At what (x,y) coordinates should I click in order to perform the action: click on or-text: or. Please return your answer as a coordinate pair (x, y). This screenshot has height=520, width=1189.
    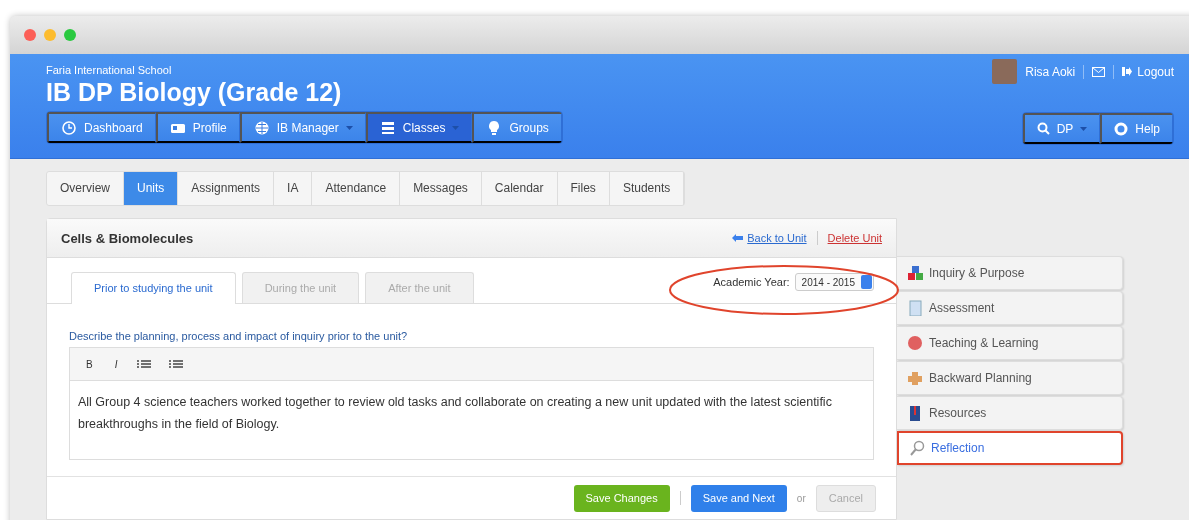
    Looking at the image, I should click on (801, 498).